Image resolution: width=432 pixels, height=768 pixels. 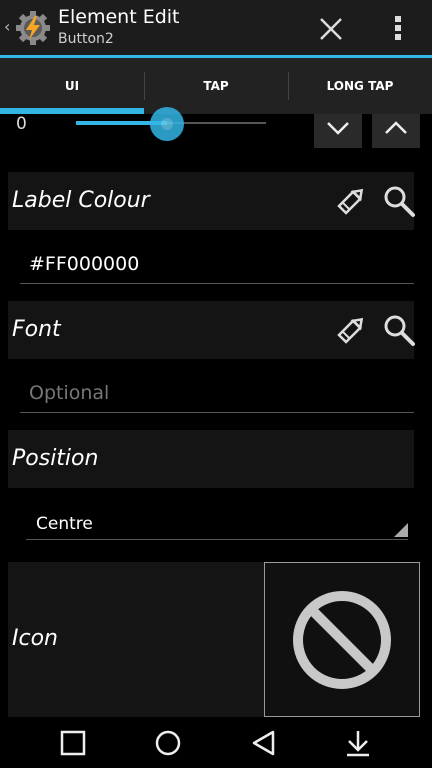 What do you see at coordinates (360, 86) in the screenshot?
I see `tab-long-tap: LONG TAP` at bounding box center [360, 86].